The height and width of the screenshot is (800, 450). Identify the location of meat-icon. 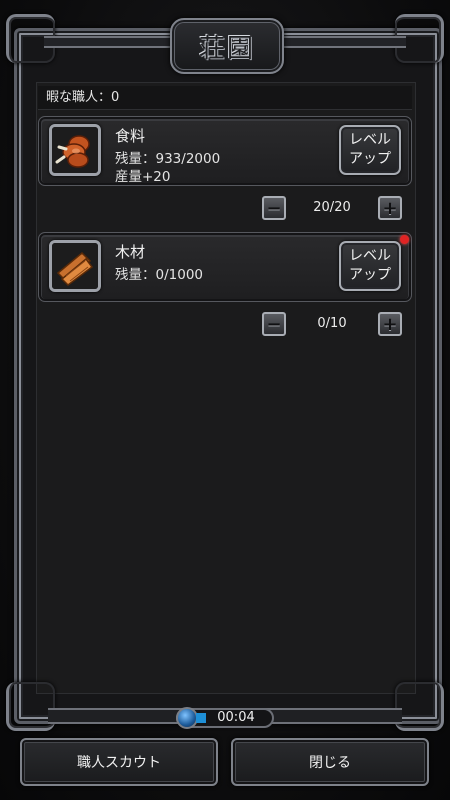
(75, 150).